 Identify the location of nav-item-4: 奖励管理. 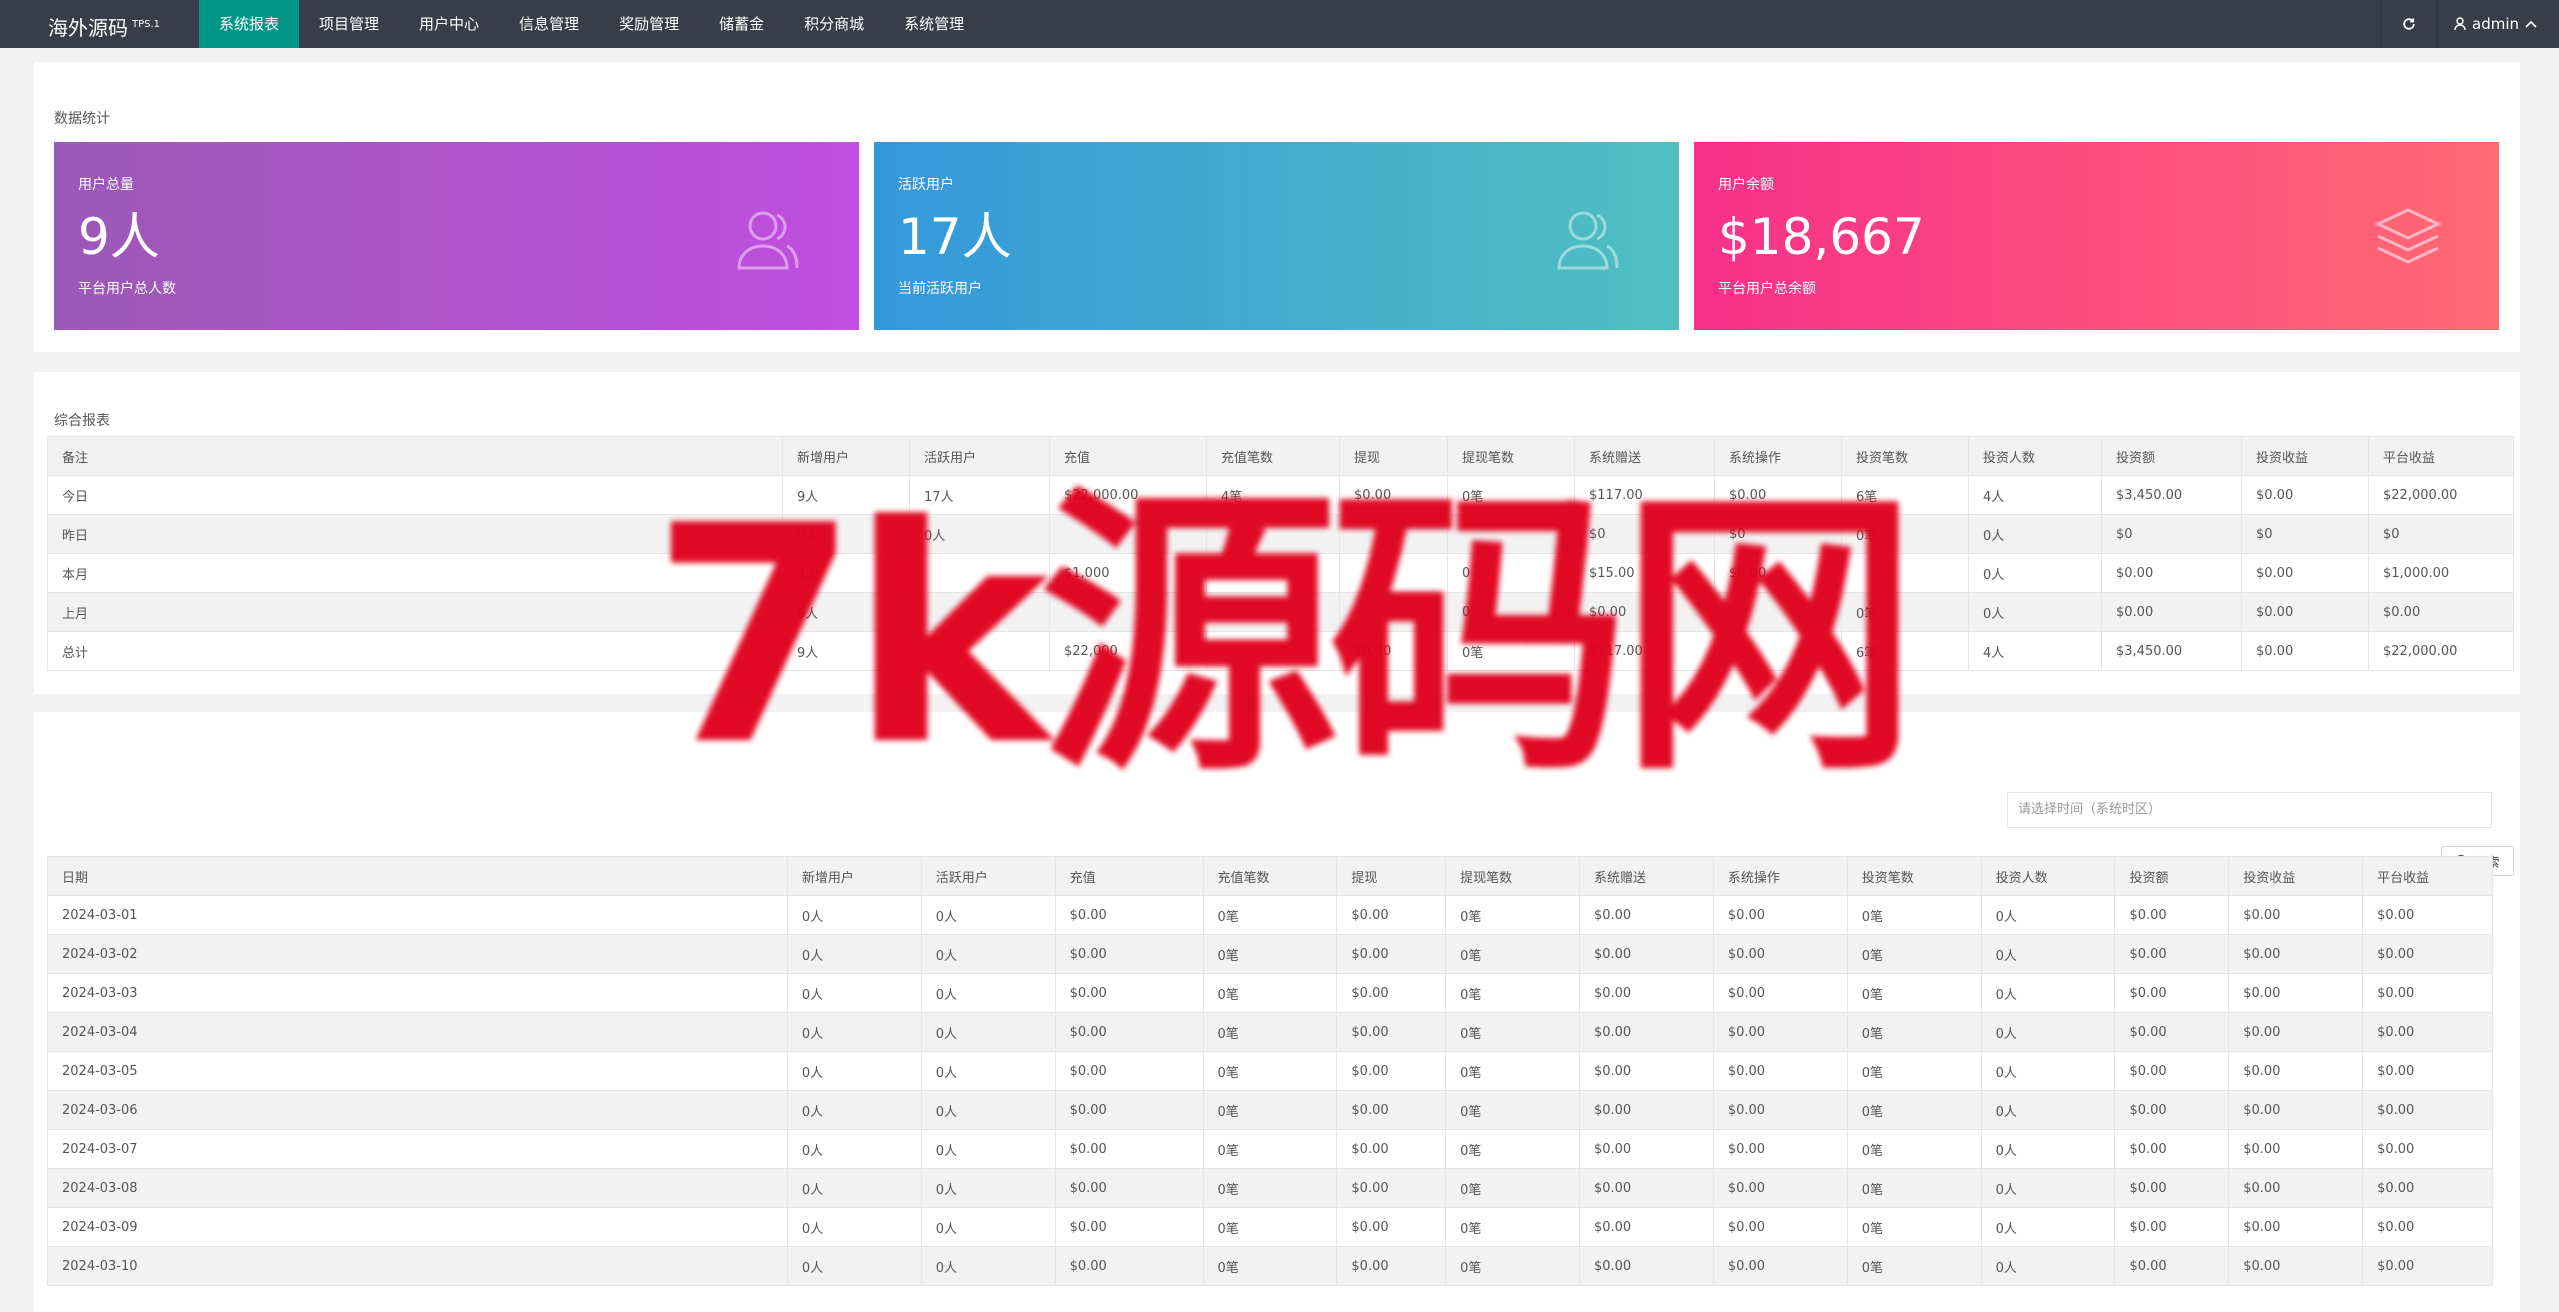
(649, 24).